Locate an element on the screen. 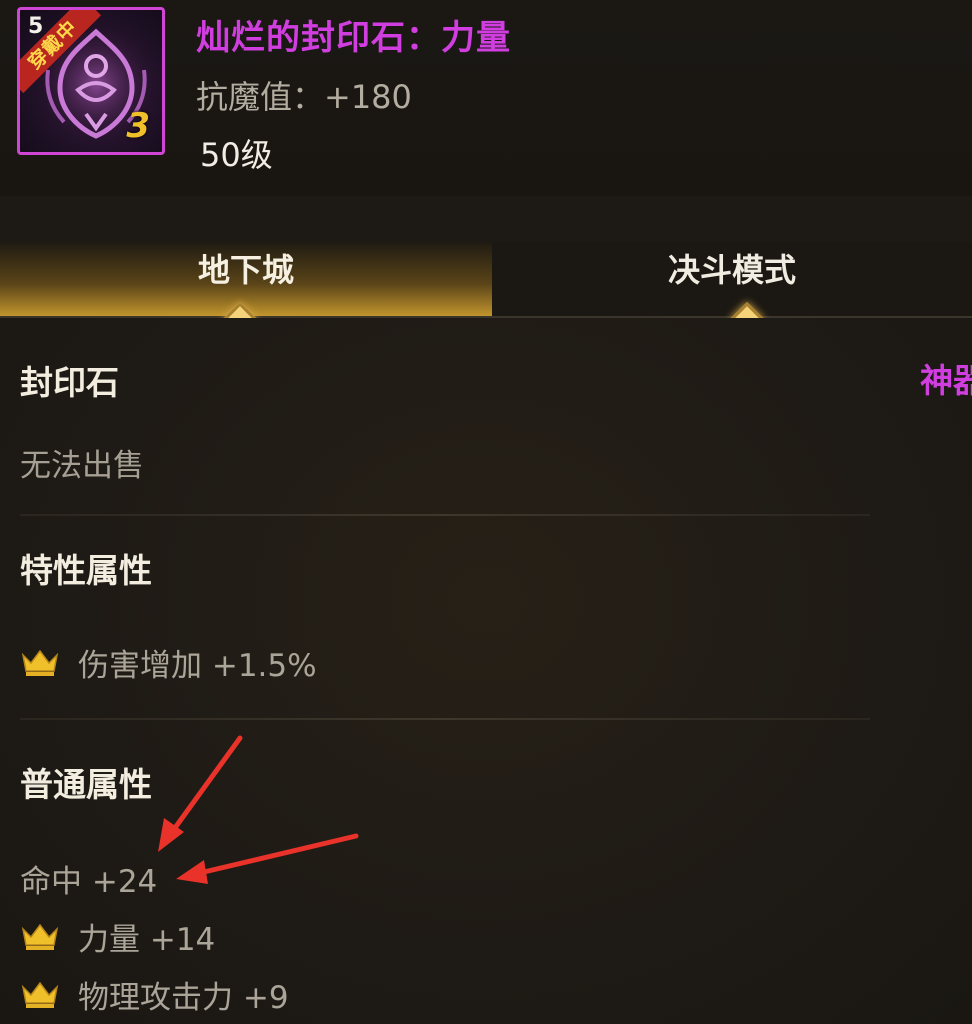 The image size is (972, 1024). item-name: 灿烂的封印石：力量 is located at coordinates (353, 38).